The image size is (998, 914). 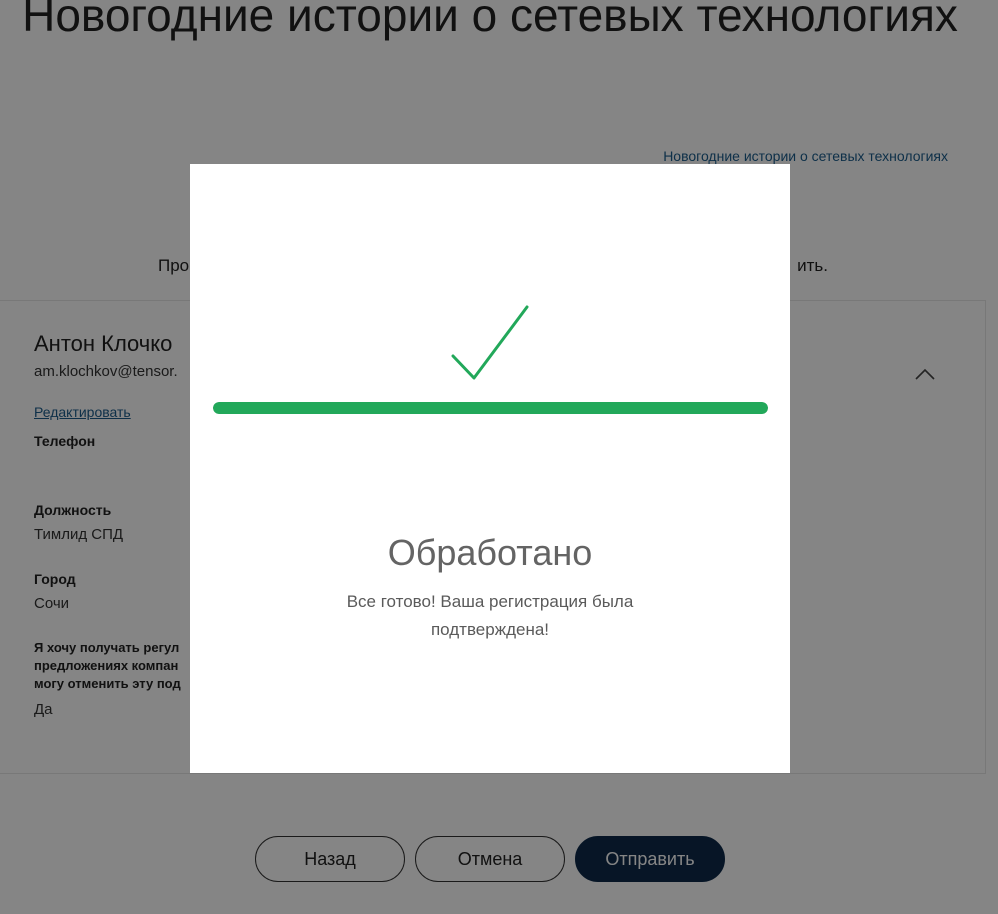 What do you see at coordinates (490, 552) in the screenshot?
I see `modal-title: Обработано` at bounding box center [490, 552].